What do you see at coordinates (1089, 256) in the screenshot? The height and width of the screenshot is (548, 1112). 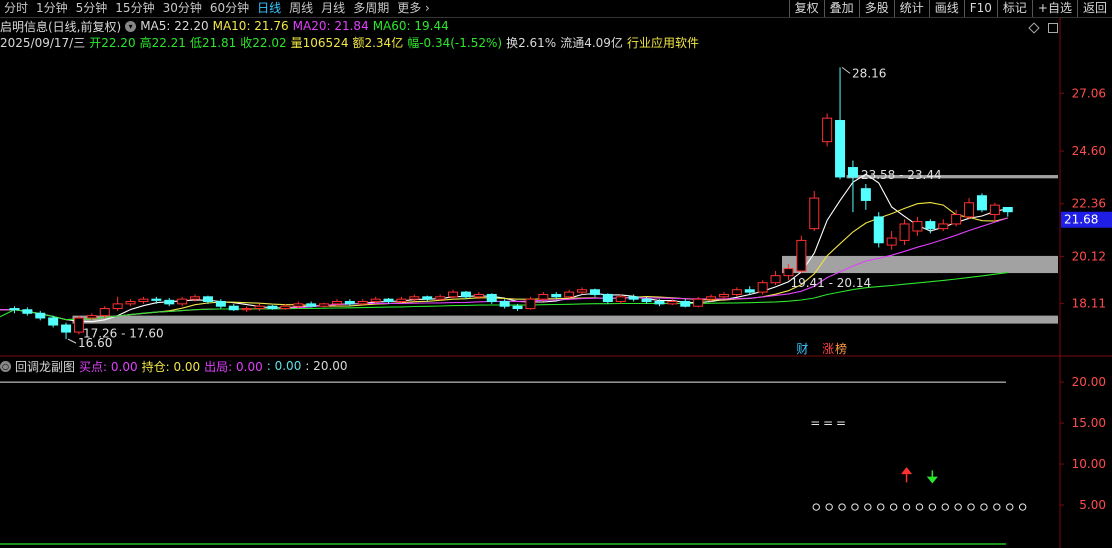 I see `price-tick-3: 20.12` at bounding box center [1089, 256].